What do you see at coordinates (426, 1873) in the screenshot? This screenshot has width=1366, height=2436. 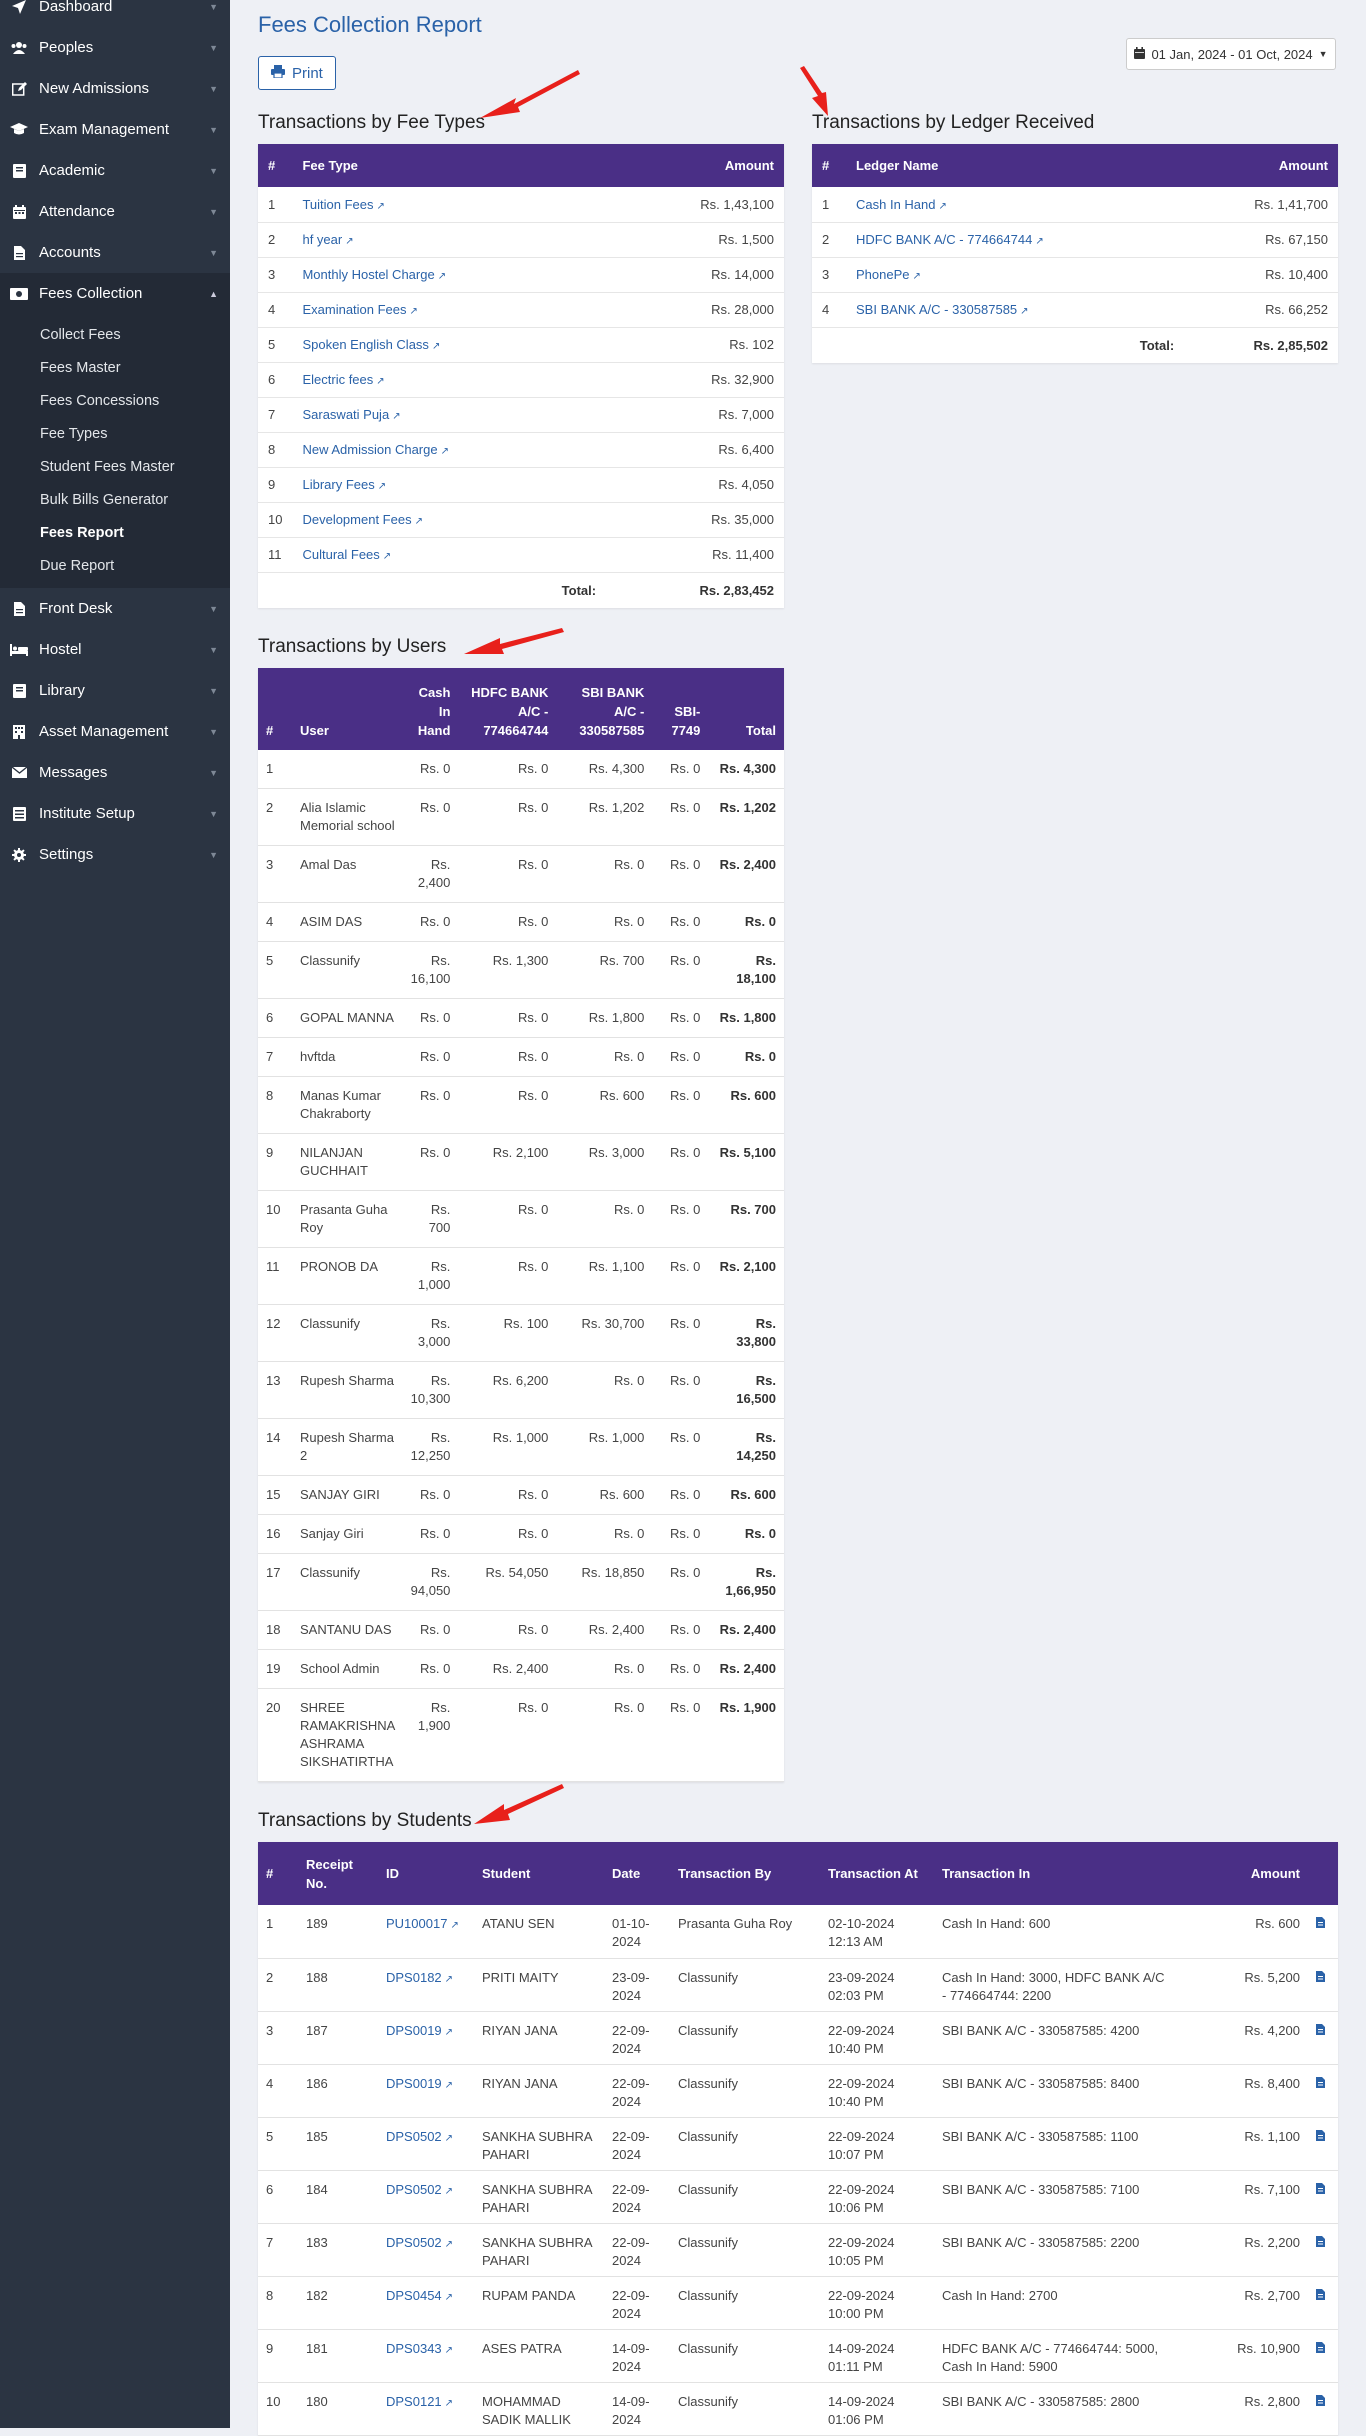 I see `col-id: ID` at bounding box center [426, 1873].